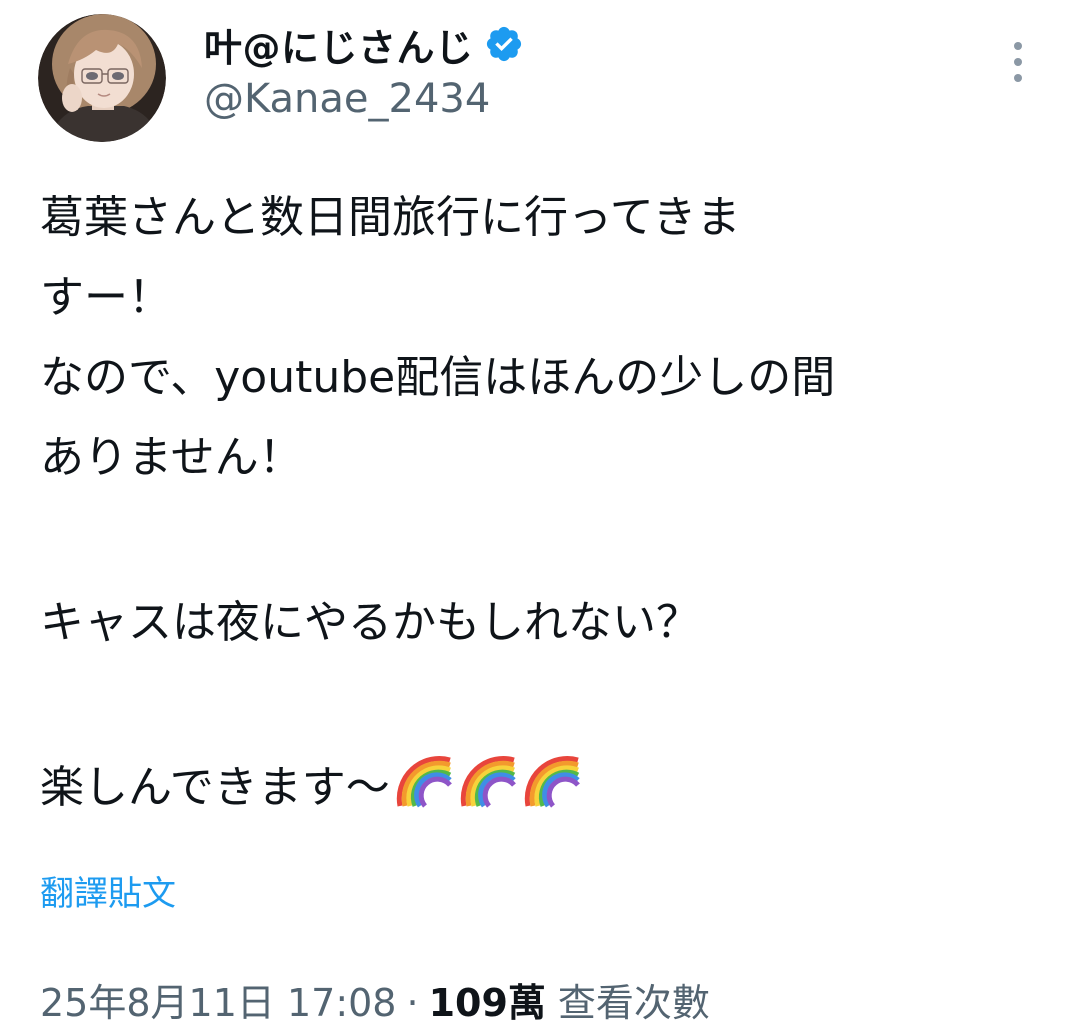 The image size is (1080, 1027). Describe the element at coordinates (339, 47) in the screenshot. I see `display-name: 叶@にじさんじ` at that location.